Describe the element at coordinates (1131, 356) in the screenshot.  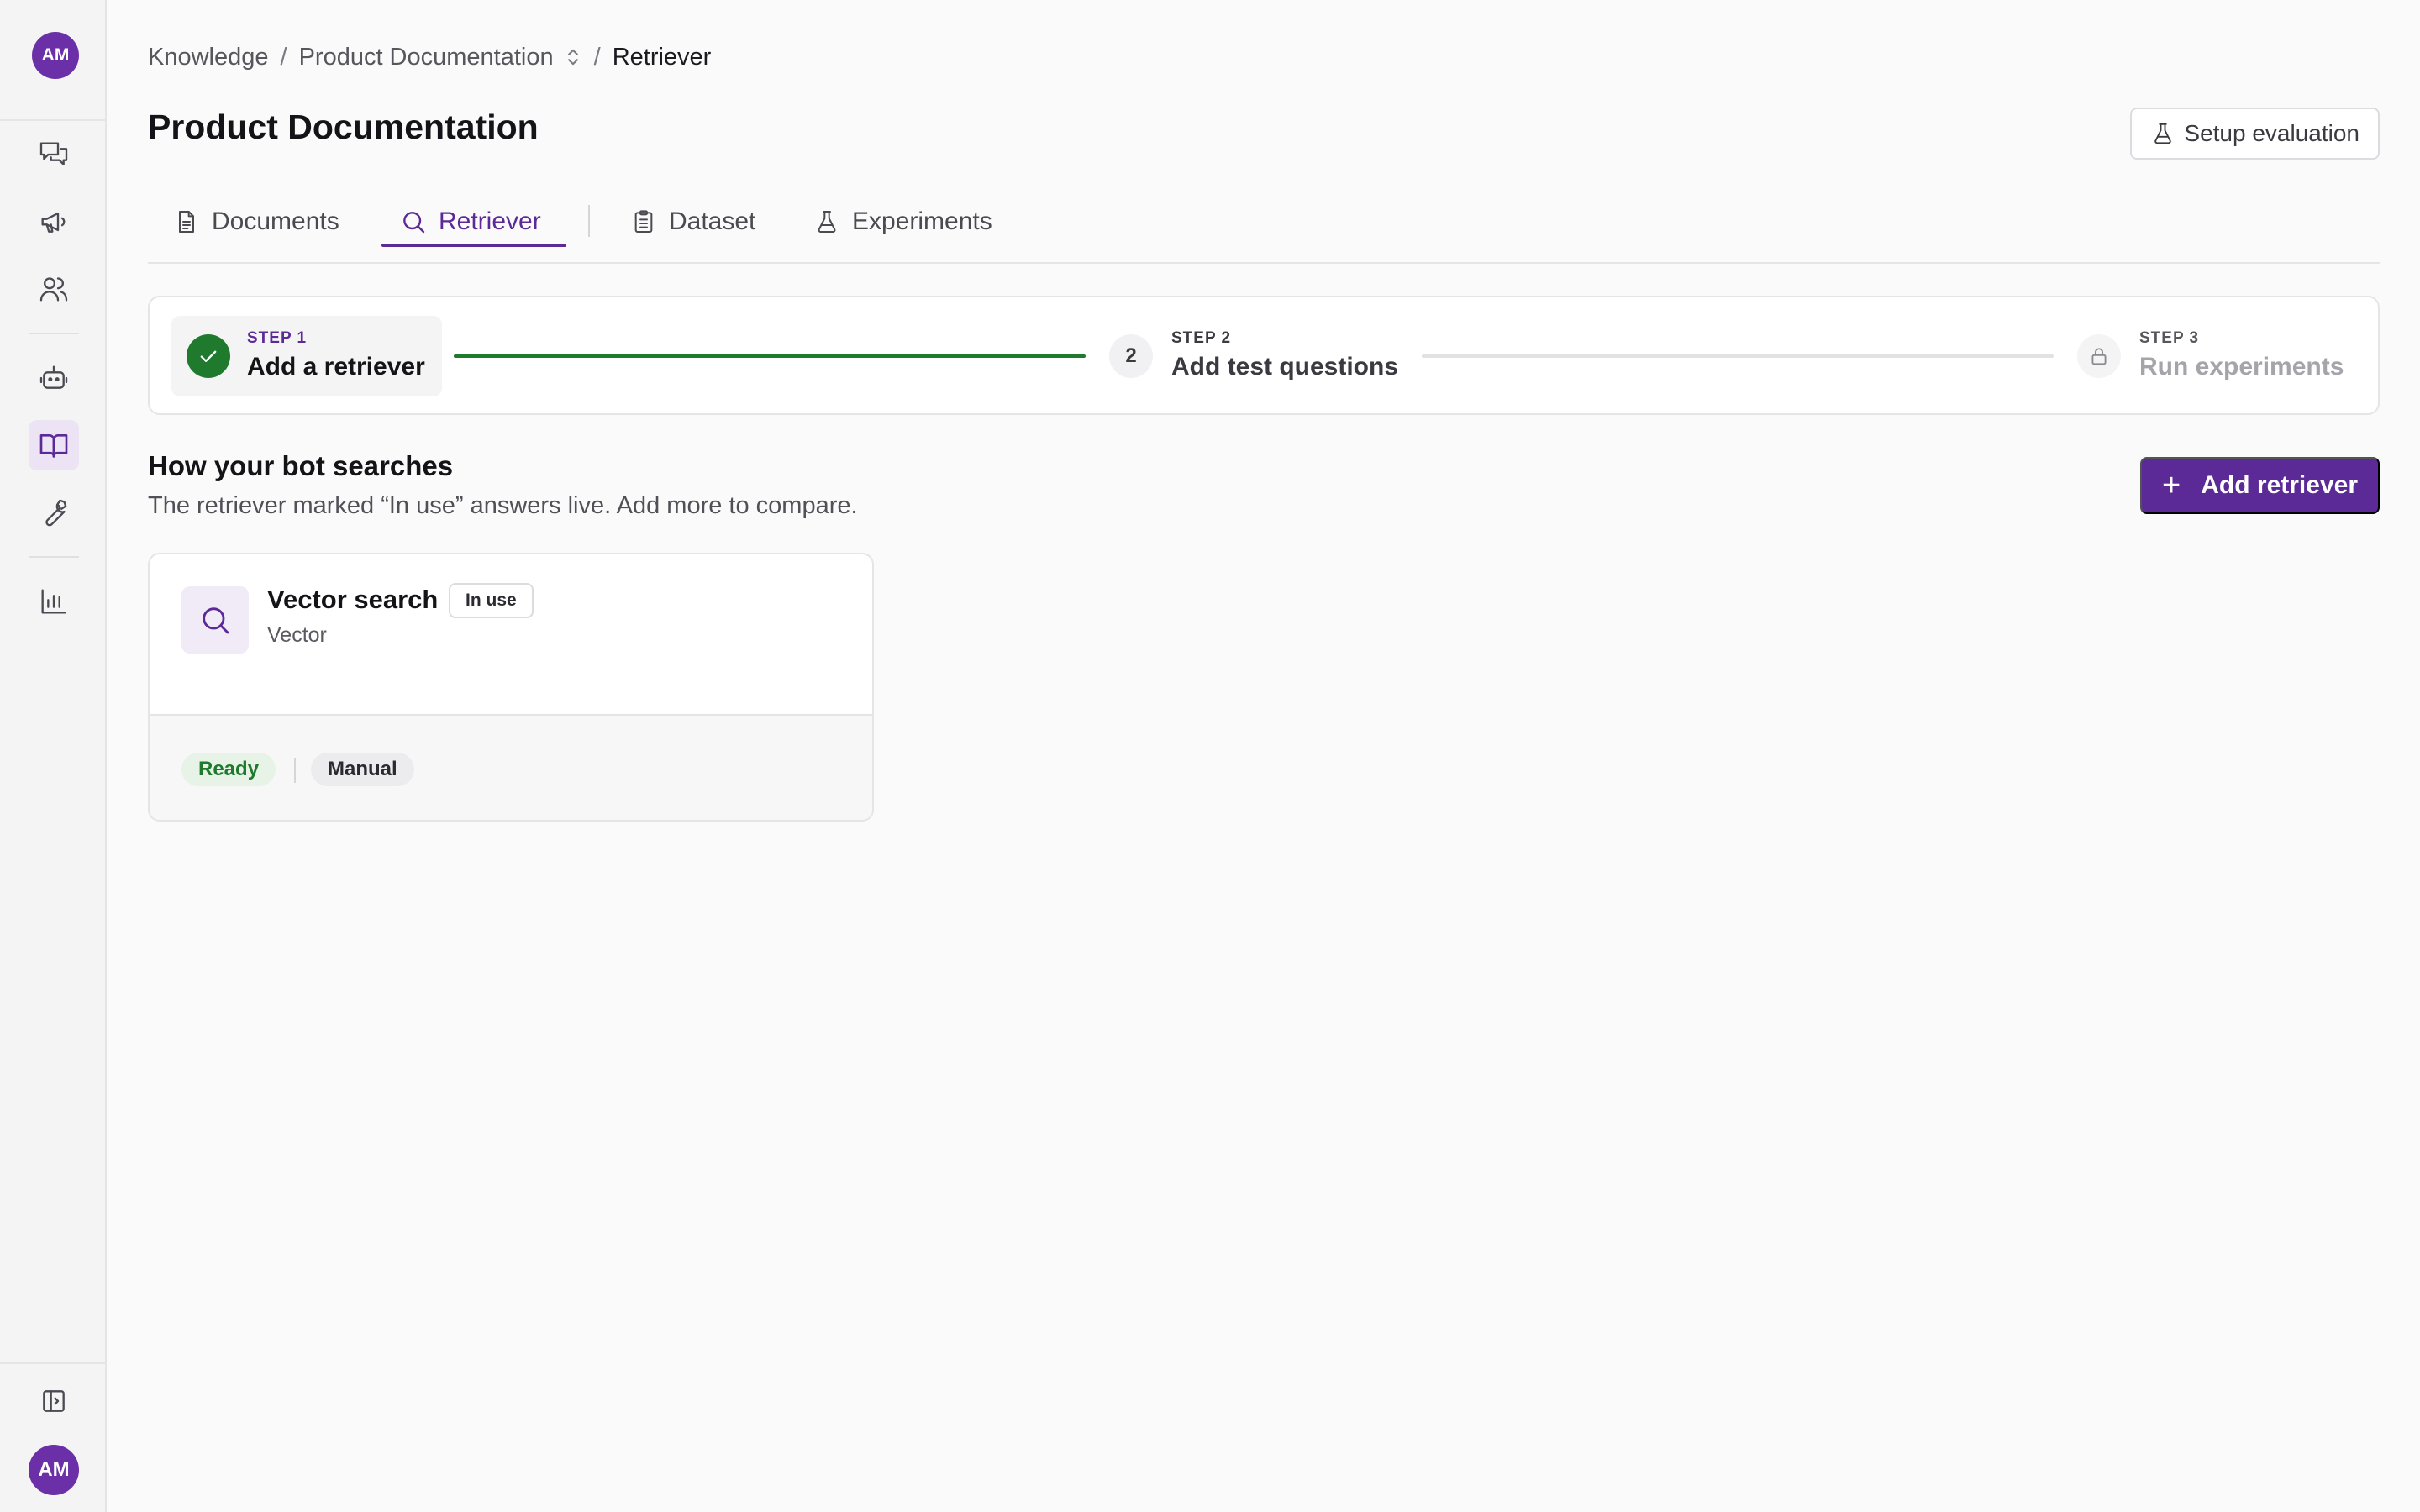
I see `step-2-number: 2` at that location.